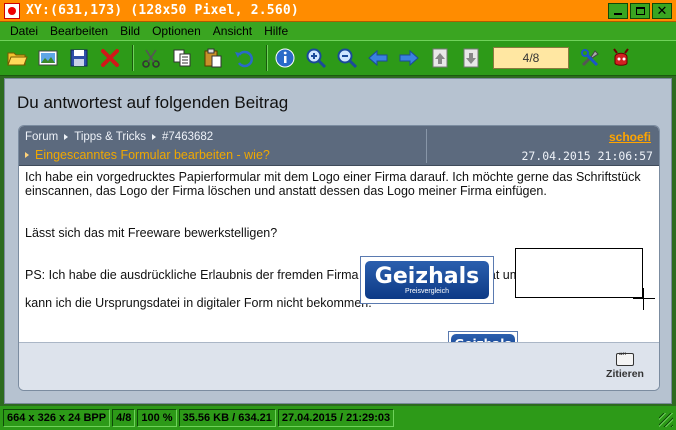 This screenshot has height=430, width=676. Describe the element at coordinates (339, 366) in the screenshot. I see `post-footer: Zitieren` at that location.